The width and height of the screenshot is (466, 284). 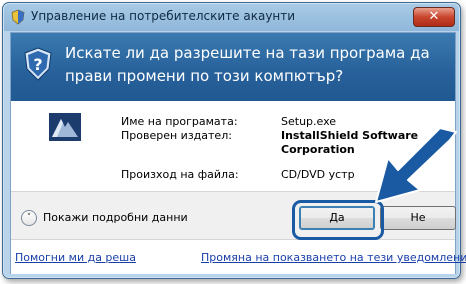 I want to click on question-shield-icon: ?, so click(x=38, y=64).